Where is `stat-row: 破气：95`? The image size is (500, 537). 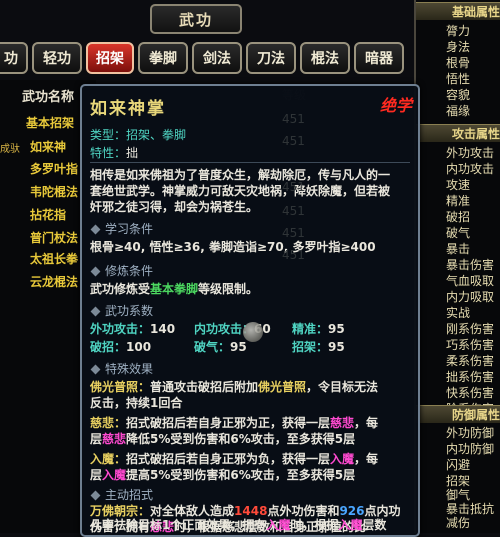
stat-row: 破气：95 is located at coordinates (220, 346).